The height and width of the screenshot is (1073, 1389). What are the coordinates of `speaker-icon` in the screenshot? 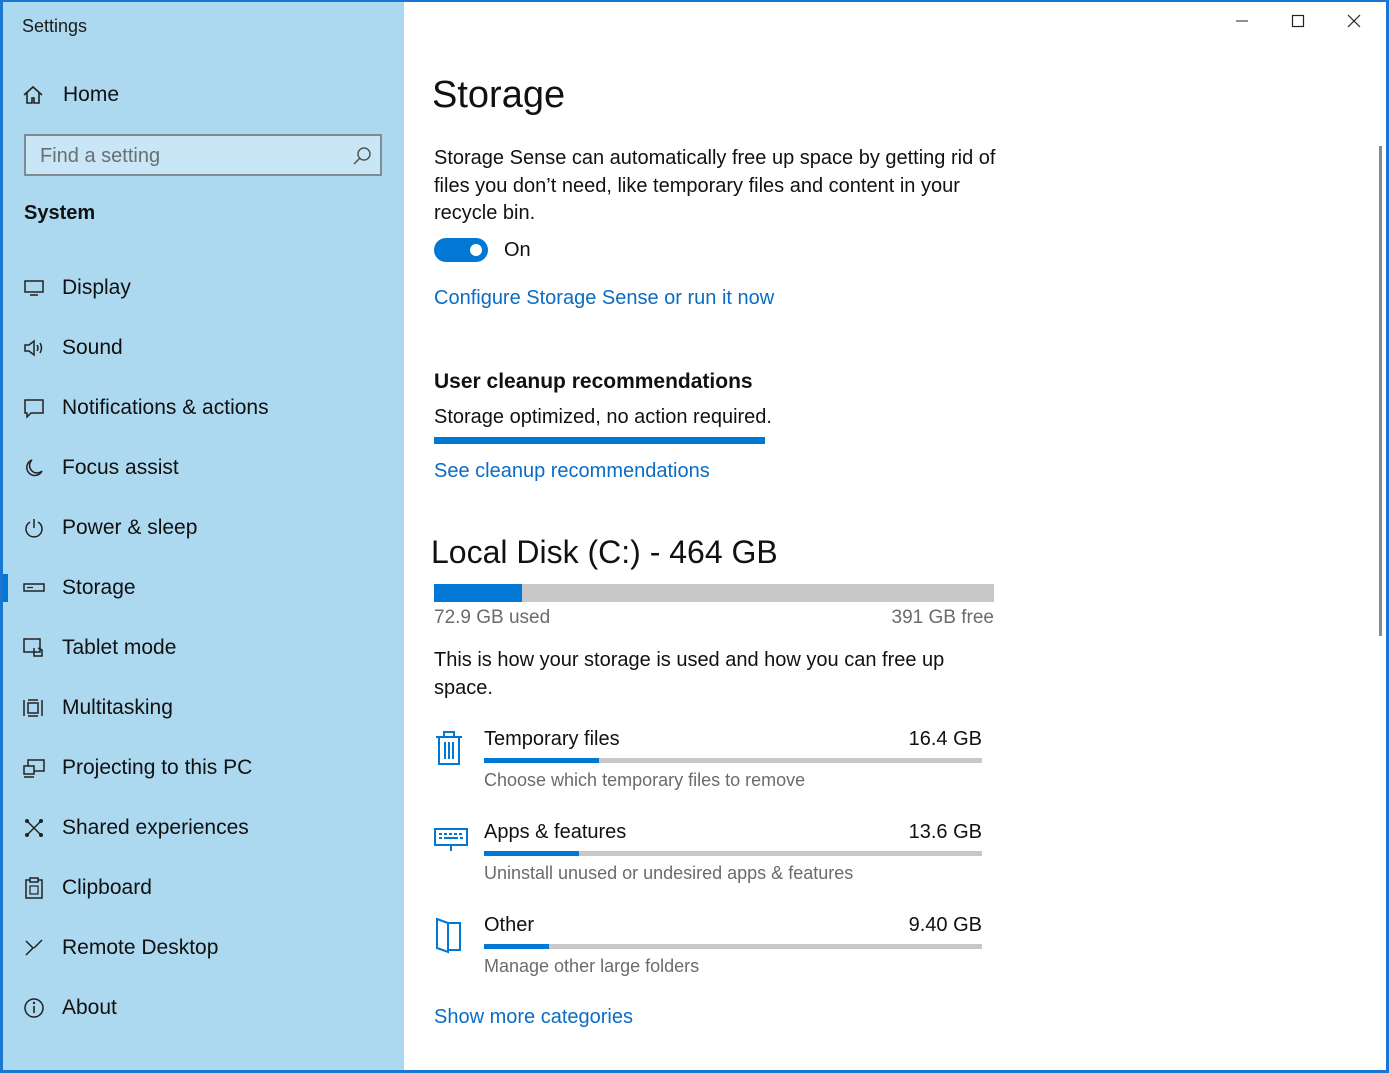 It's located at (34, 348).